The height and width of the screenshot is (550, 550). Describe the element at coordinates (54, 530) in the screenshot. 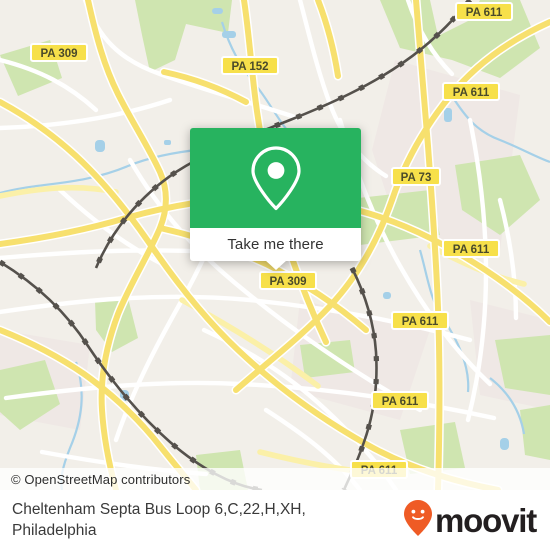

I see `place-title-line2: Philadelphia` at that location.